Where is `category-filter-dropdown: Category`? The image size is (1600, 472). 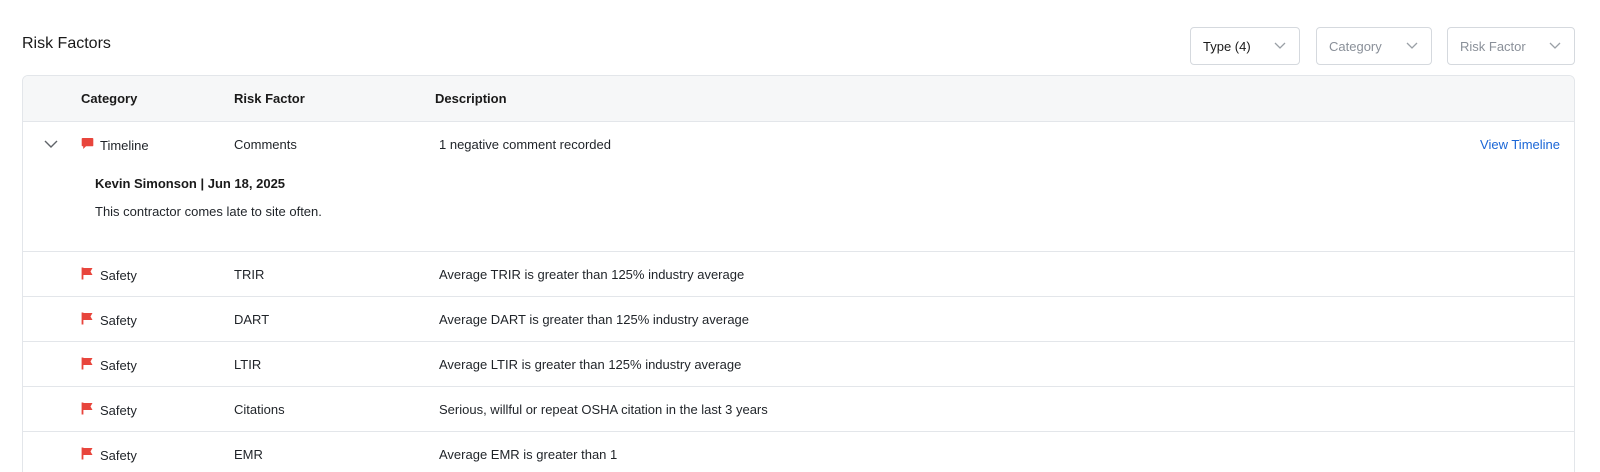 category-filter-dropdown: Category is located at coordinates (1374, 46).